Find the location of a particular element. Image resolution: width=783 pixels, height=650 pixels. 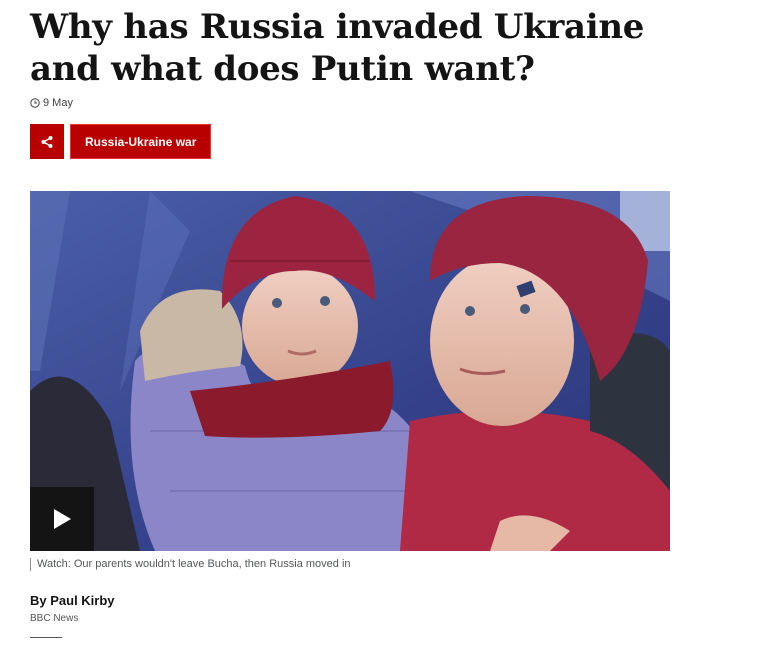

clock-icon is located at coordinates (35, 103).